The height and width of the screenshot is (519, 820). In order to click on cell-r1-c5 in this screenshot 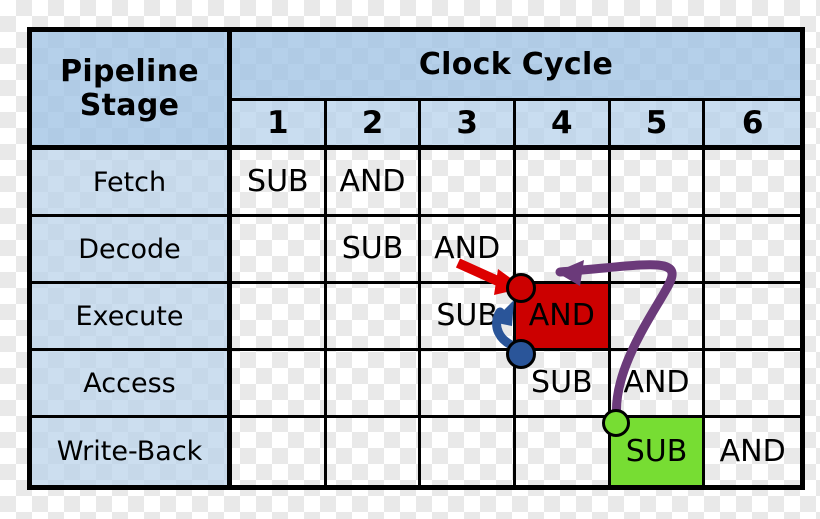, I will do `click(752, 250)`.